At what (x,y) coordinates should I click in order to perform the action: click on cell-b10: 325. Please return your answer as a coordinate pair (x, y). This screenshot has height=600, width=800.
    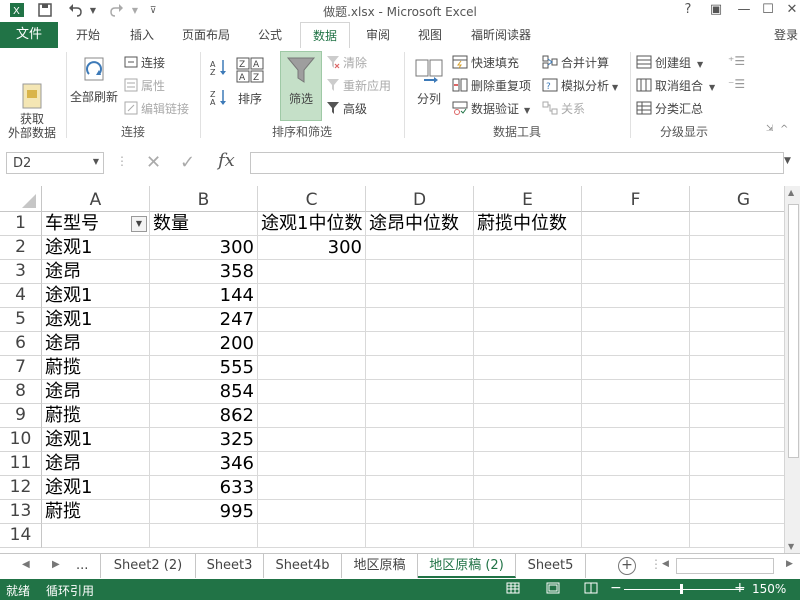
    Looking at the image, I should click on (204, 440).